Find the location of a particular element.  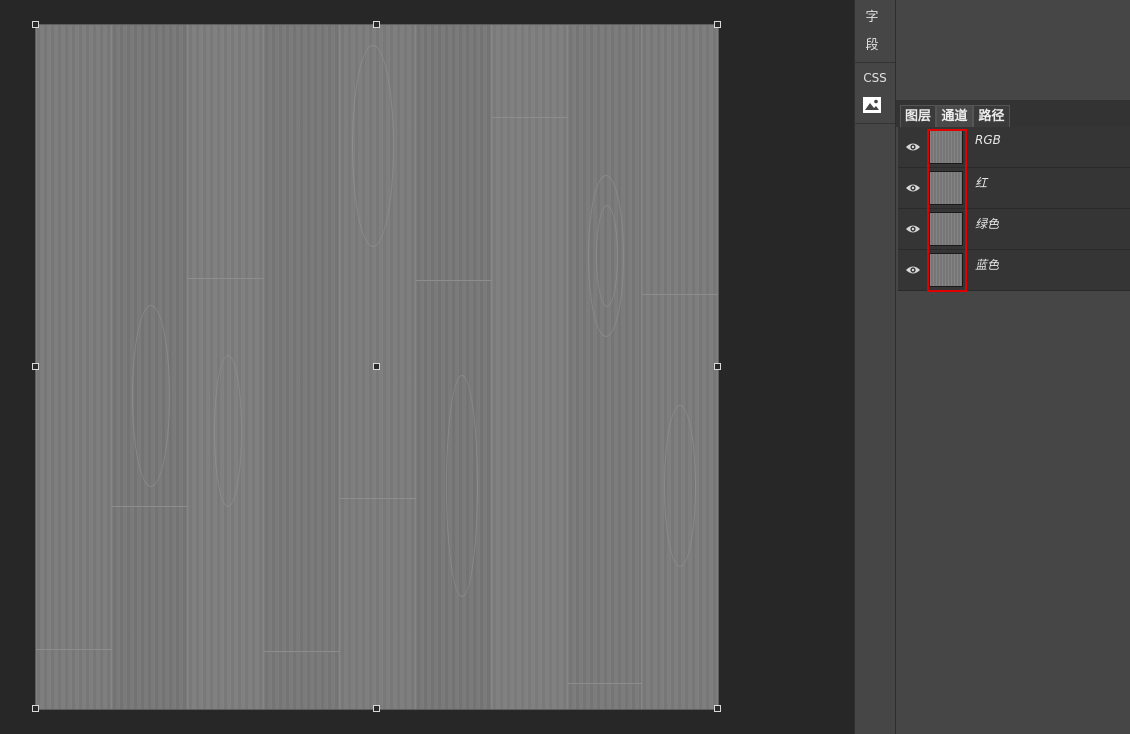

channel-name: 红 is located at coordinates (981, 183).